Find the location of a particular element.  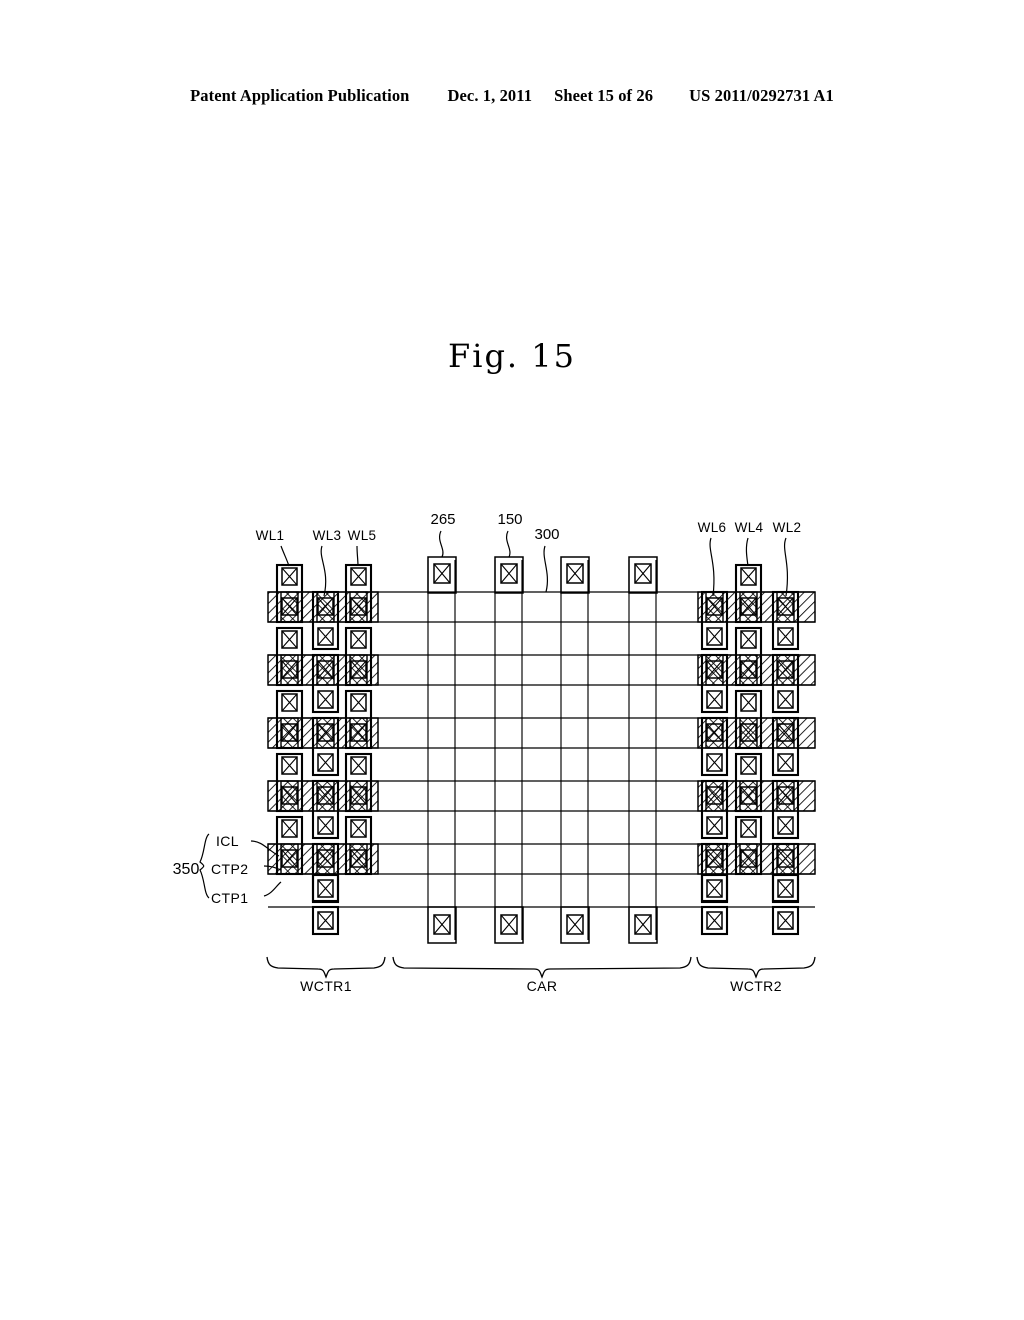

label-ctp2: CTP2 is located at coordinates (229, 869).